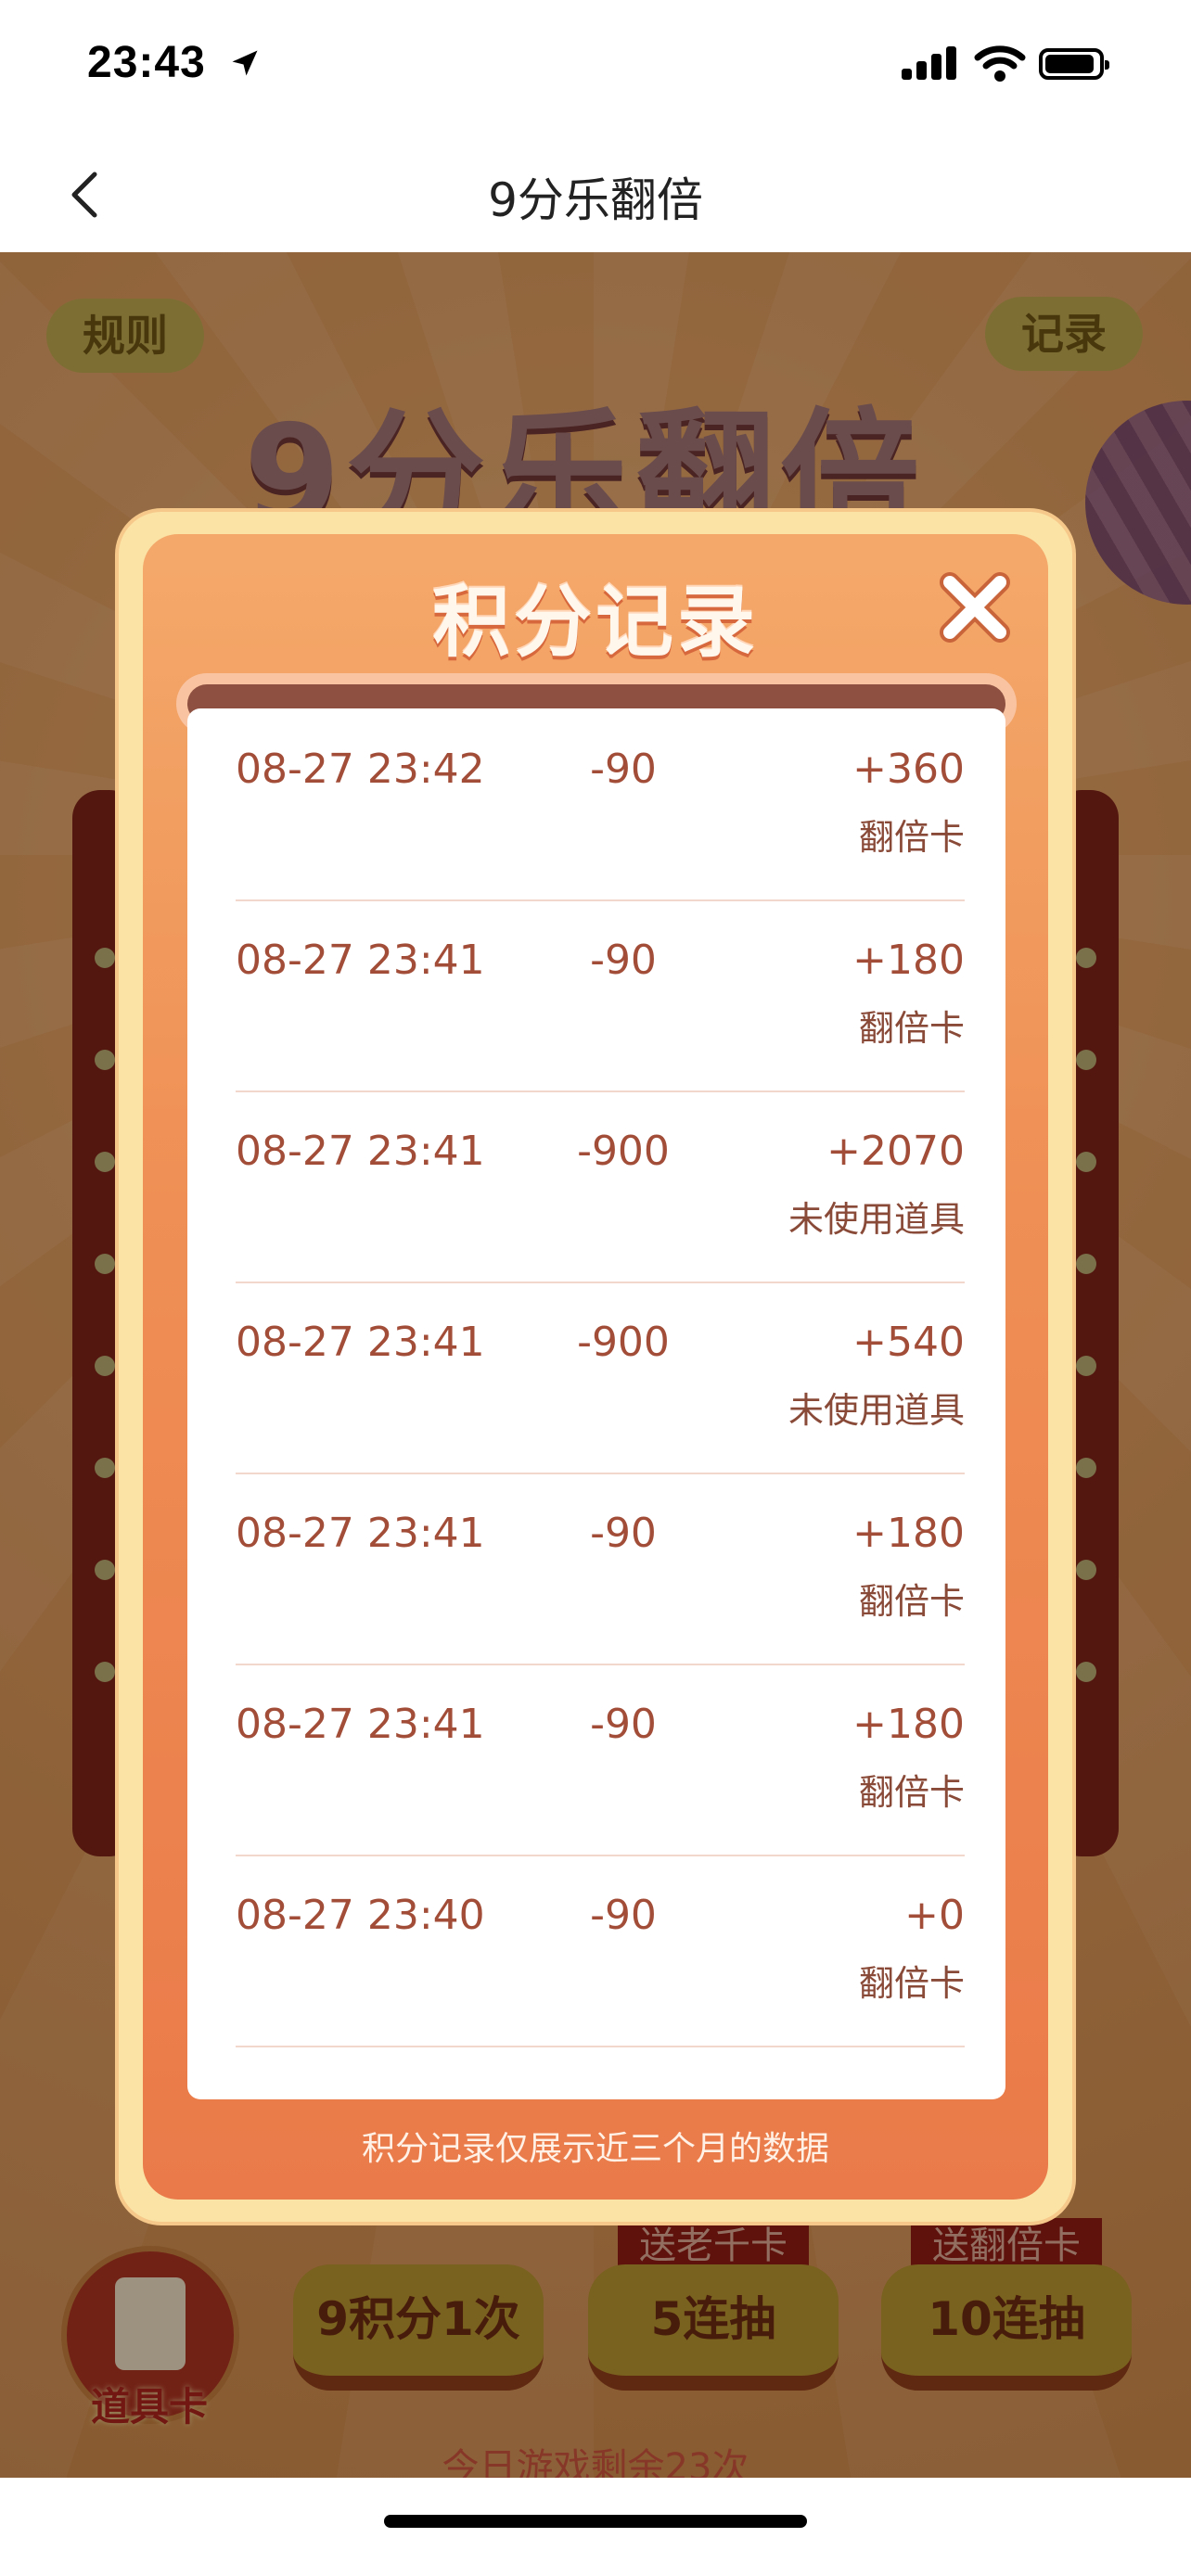 This screenshot has height=2576, width=1191. What do you see at coordinates (146, 62) in the screenshot?
I see `status-time: 23:43` at bounding box center [146, 62].